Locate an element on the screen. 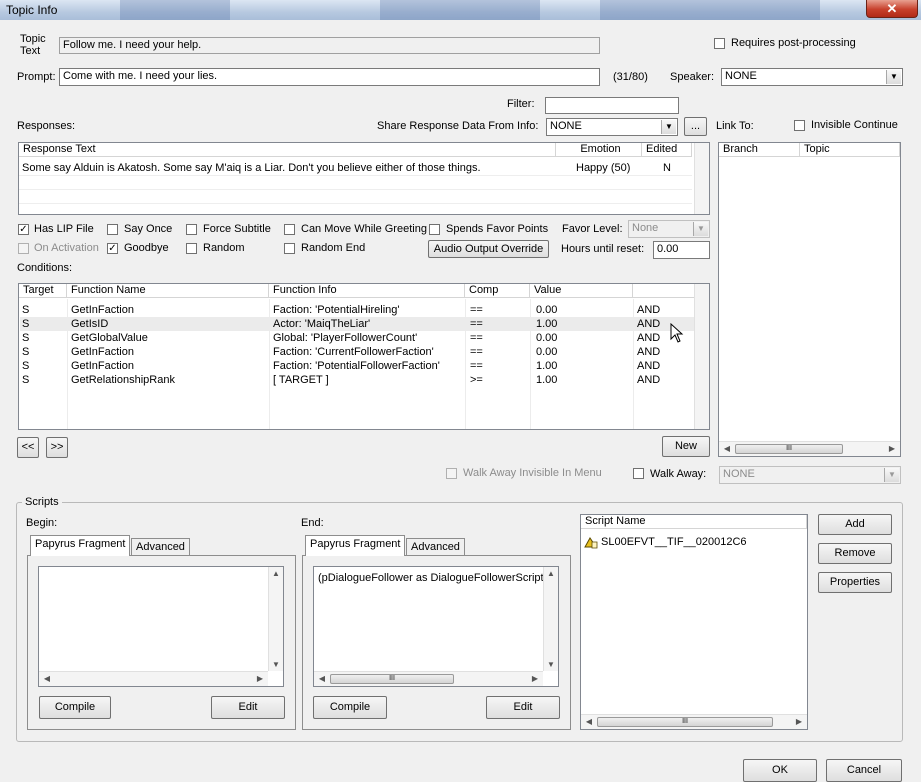 Image resolution: width=921 pixels, height=782 pixels. script-list-hscrollbar: ◀ III ▶ is located at coordinates (694, 721).